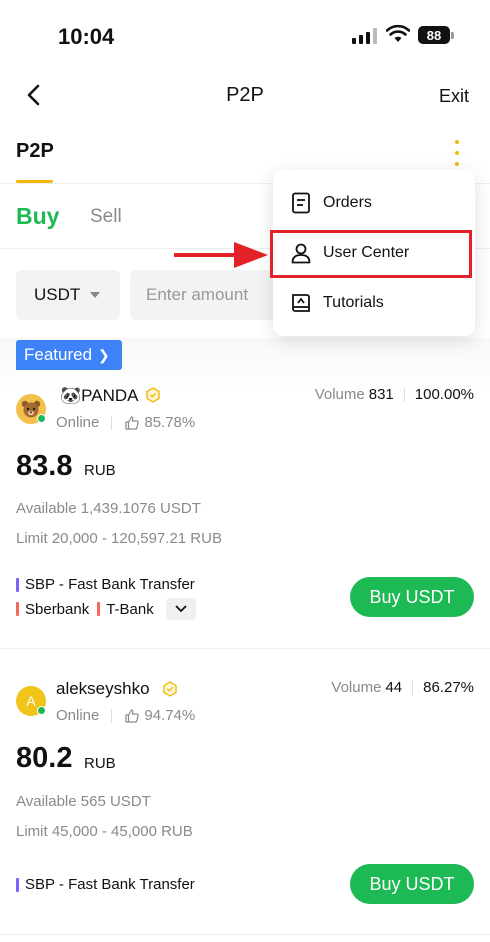  What do you see at coordinates (301, 303) in the screenshot?
I see `book-icon` at bounding box center [301, 303].